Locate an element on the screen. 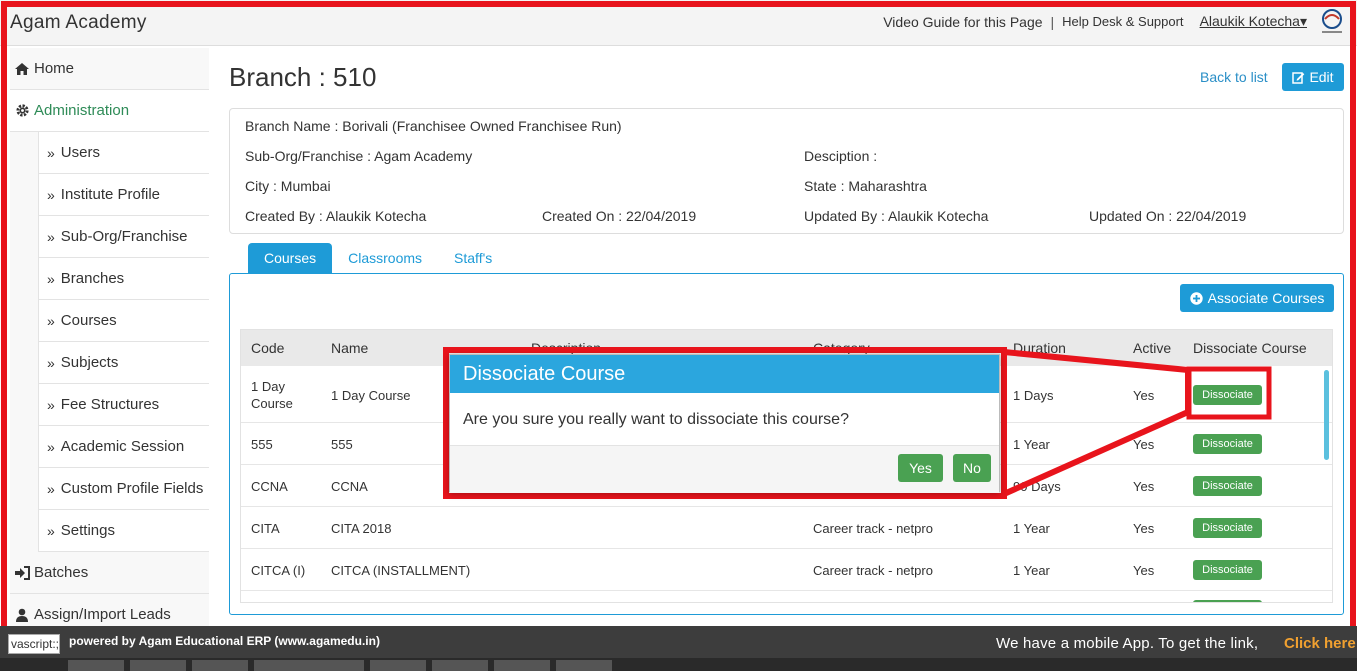 The image size is (1357, 671). cell-code: CITCA (I) is located at coordinates (278, 570).